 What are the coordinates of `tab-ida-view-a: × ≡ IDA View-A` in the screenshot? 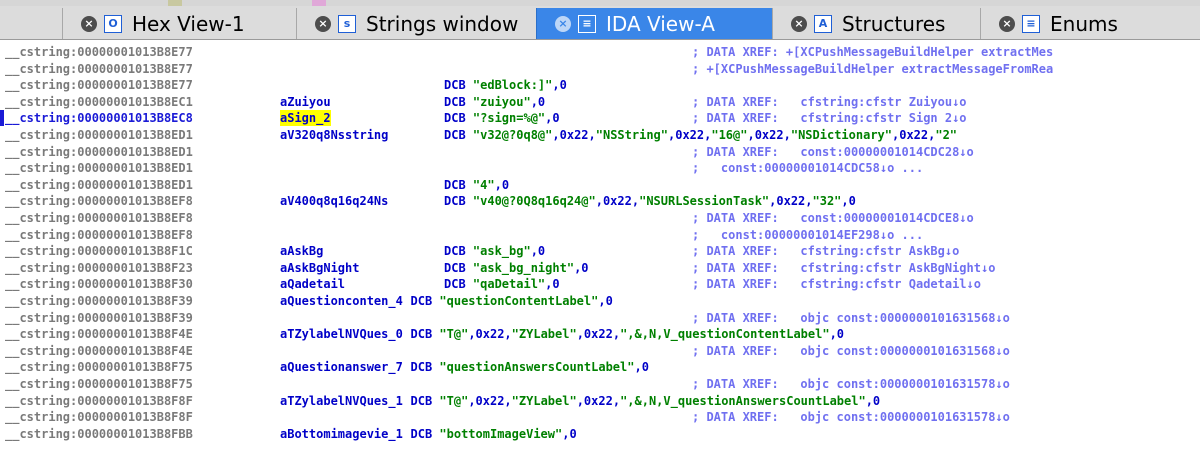 It's located at (654, 23).